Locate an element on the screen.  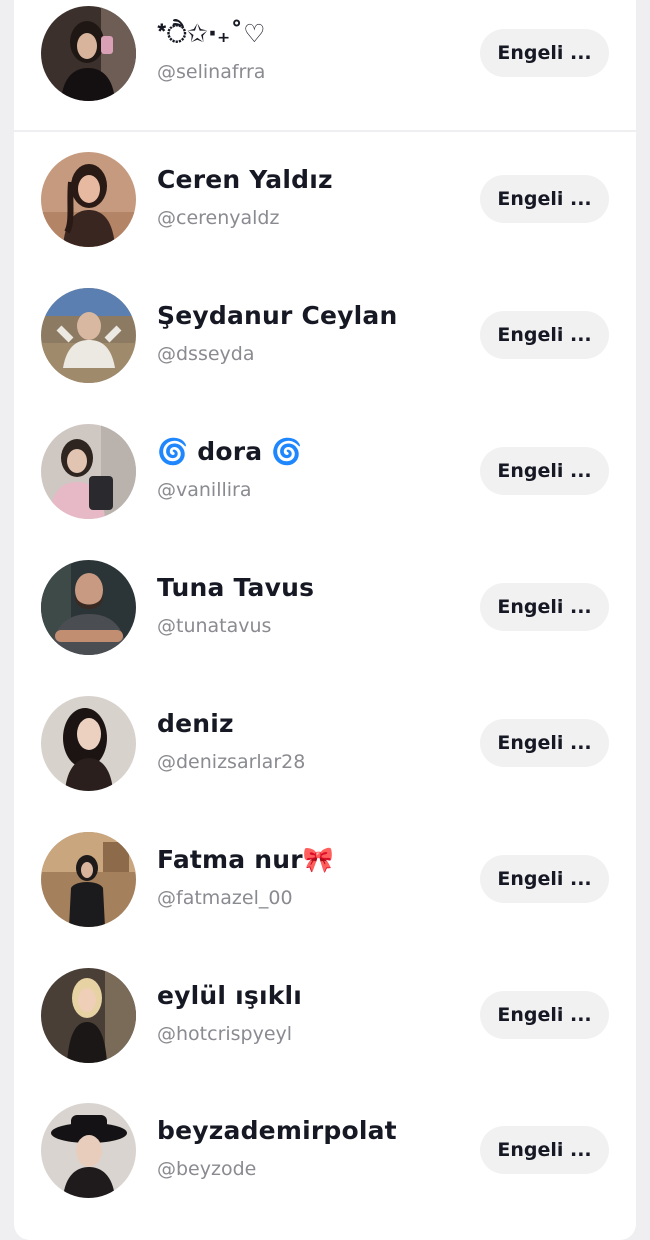
account-name: eylül ışıklı is located at coordinates (230, 995).